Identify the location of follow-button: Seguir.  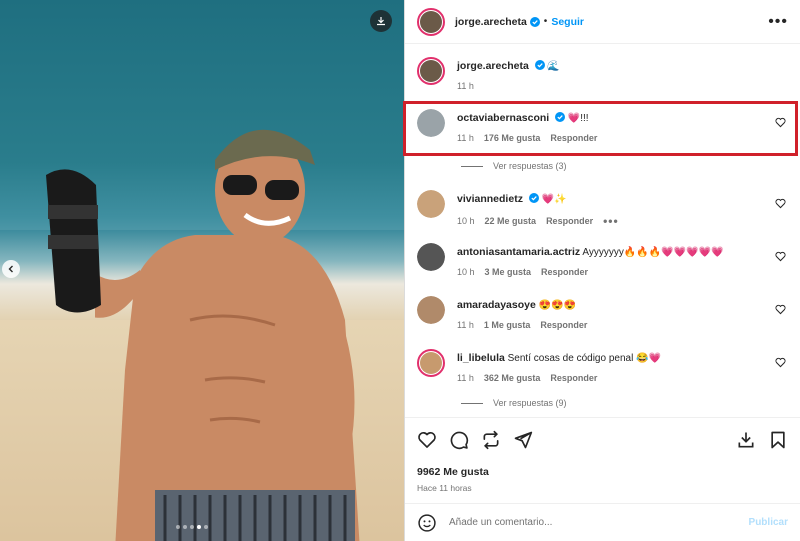
(567, 22).